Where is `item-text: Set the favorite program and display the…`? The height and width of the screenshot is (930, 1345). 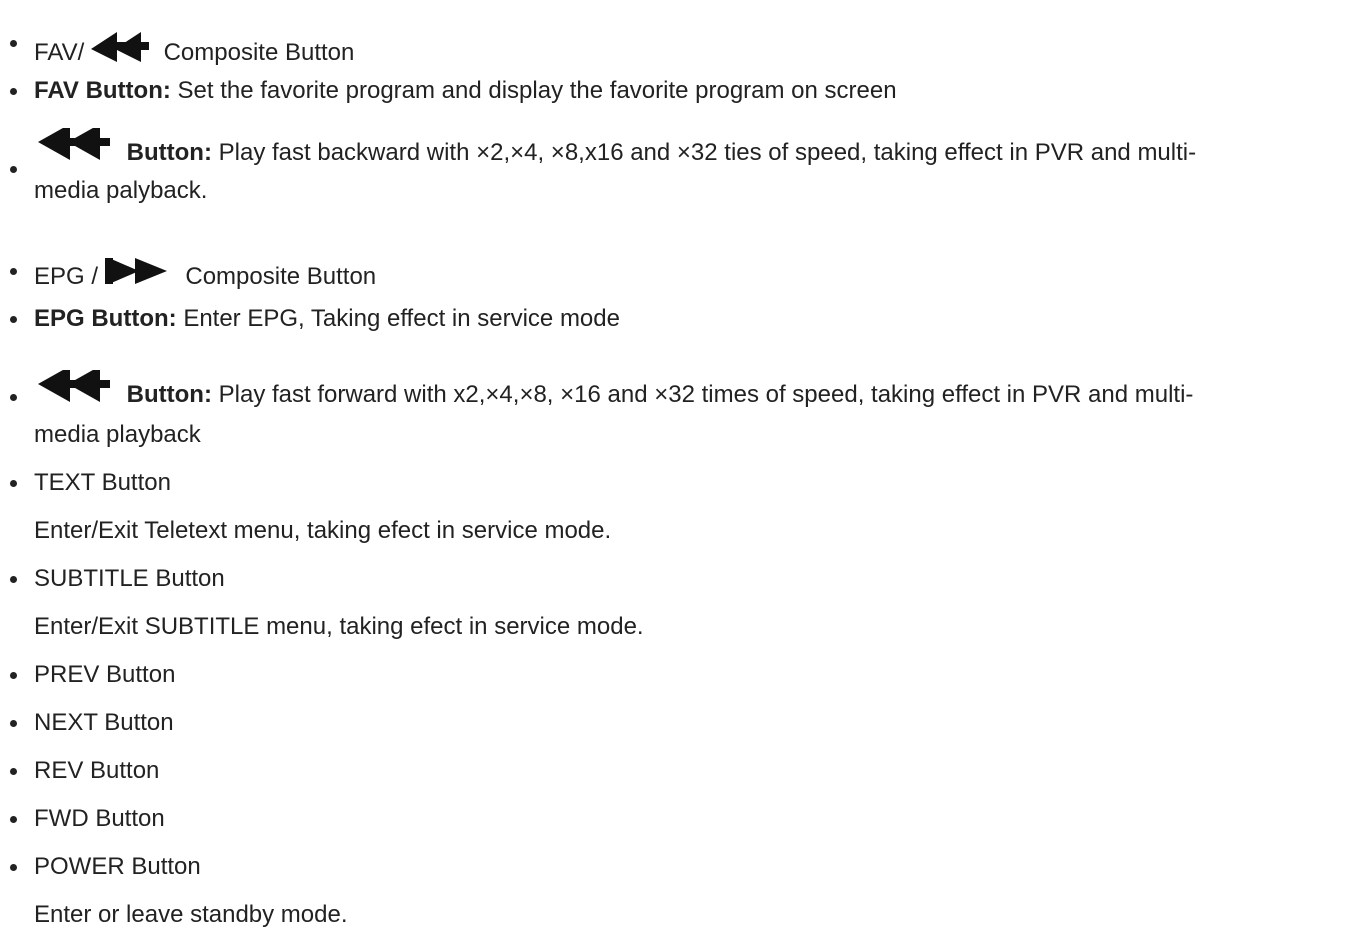
item-text: Set the favorite program and display the… is located at coordinates (537, 90).